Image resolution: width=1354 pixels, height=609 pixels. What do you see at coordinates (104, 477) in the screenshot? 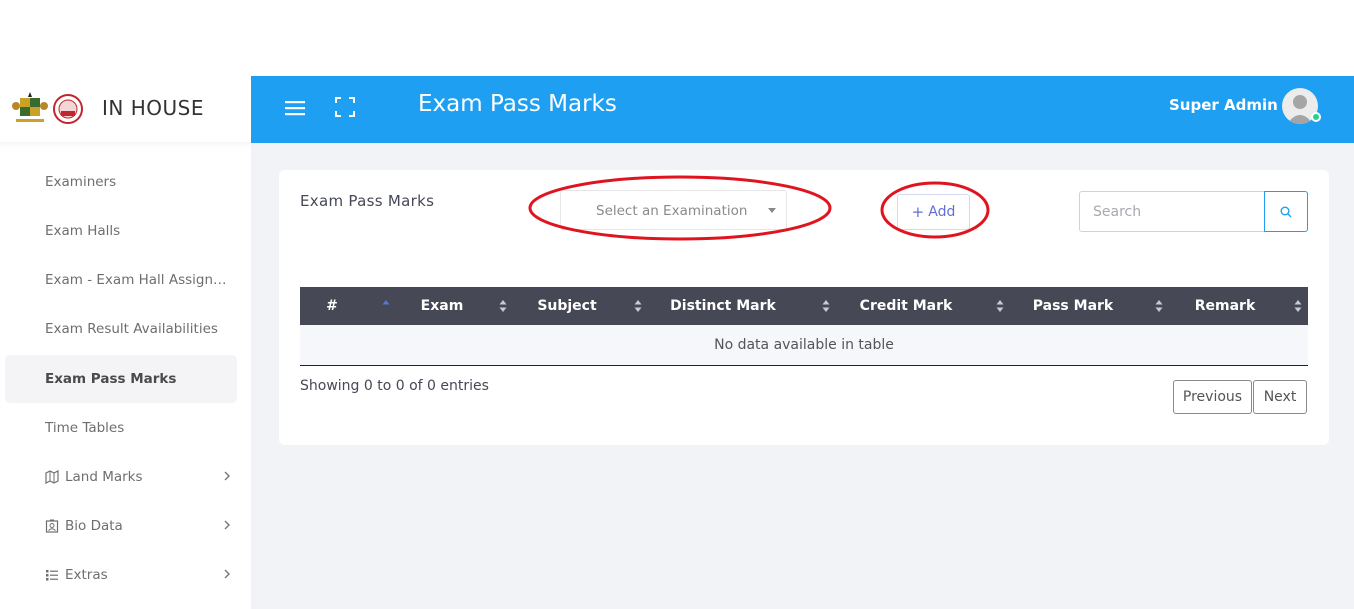
I see `sidebar-item-label: Land Marks` at bounding box center [104, 477].